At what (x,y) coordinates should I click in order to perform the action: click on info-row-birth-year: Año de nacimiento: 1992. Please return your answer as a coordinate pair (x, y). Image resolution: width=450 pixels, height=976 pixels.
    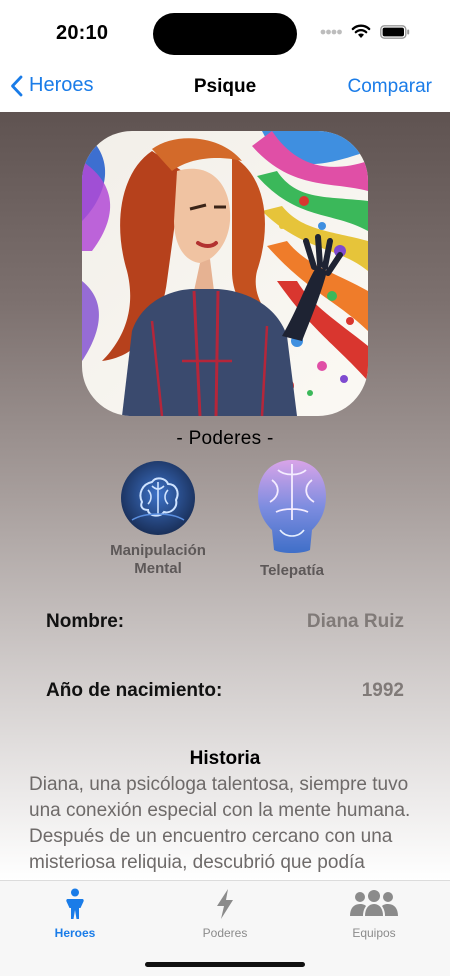
    Looking at the image, I should click on (225, 691).